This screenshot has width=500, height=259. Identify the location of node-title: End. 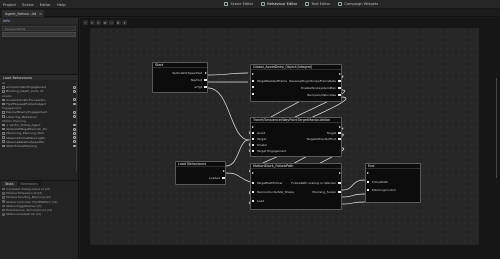
(393, 166).